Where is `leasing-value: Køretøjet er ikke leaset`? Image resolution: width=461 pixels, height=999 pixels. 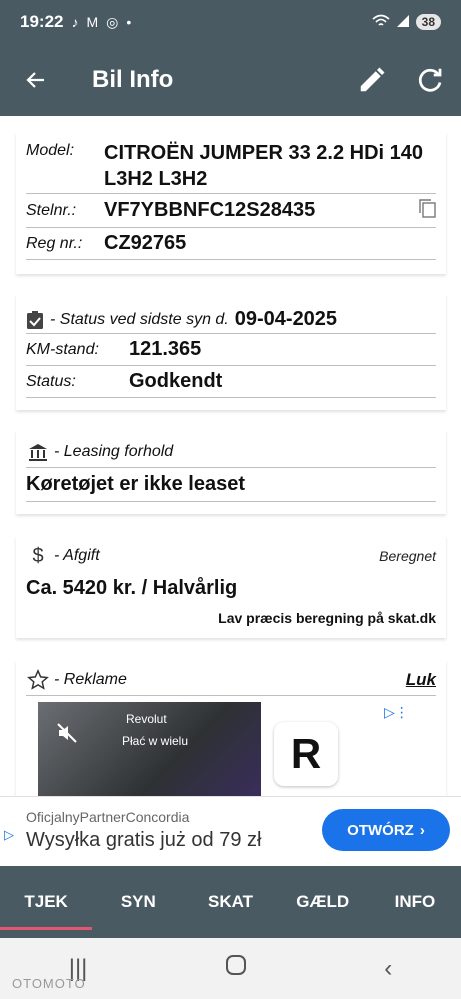
leasing-value: Køretøjet er ikke leaset is located at coordinates (135, 484).